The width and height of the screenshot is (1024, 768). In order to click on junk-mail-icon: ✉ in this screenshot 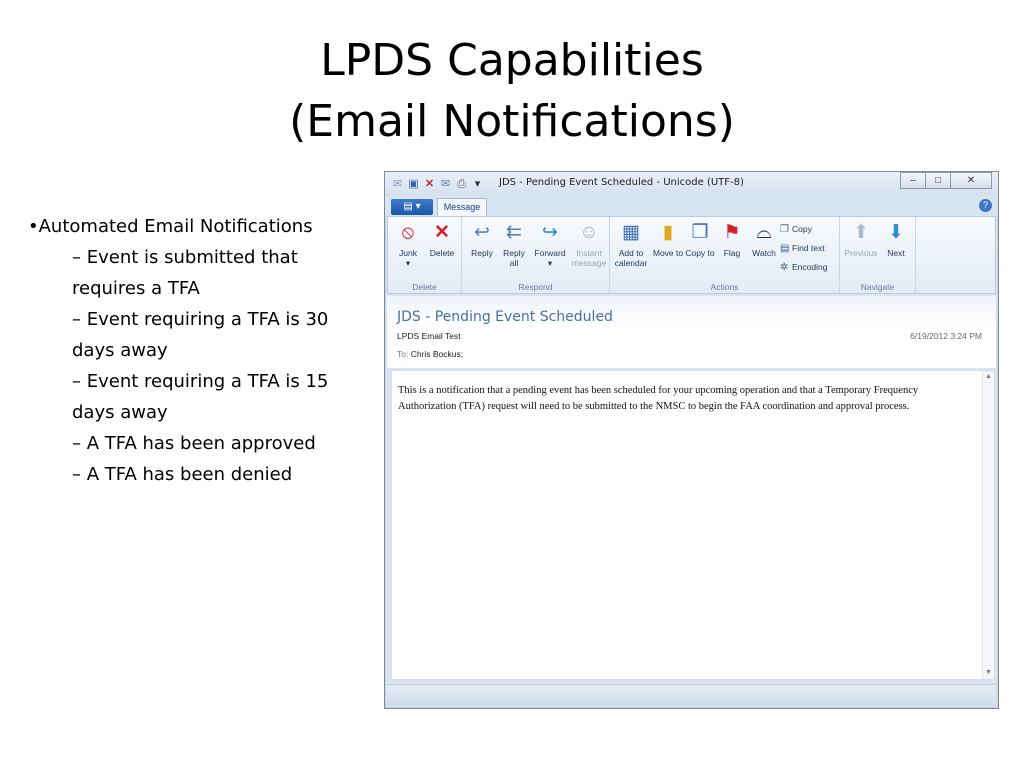, I will do `click(445, 184)`.